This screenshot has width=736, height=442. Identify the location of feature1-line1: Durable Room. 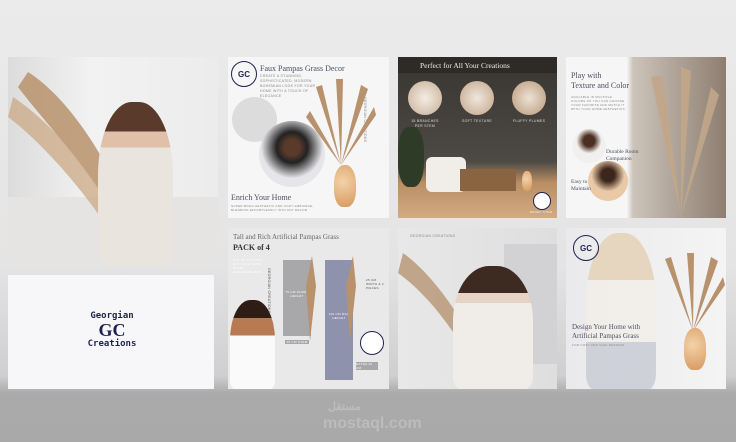
(622, 152).